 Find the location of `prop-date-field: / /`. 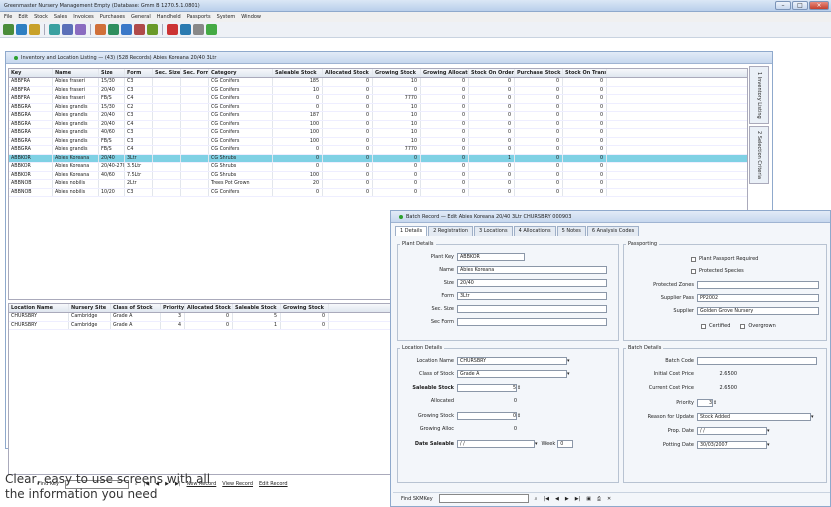

prop-date-field: / / is located at coordinates (732, 431).